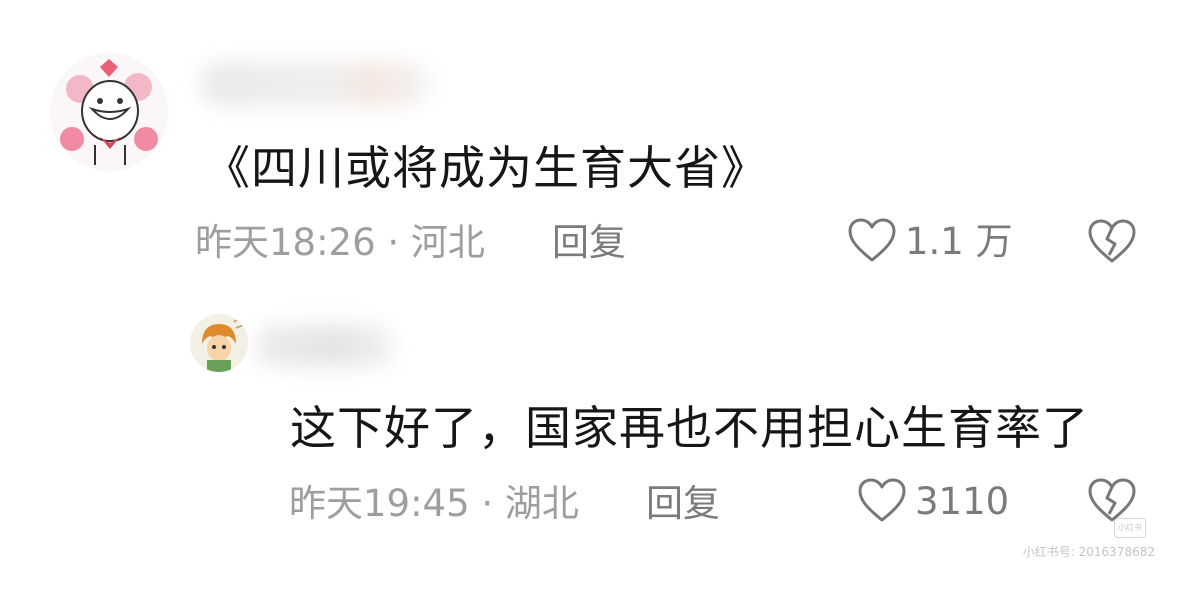  I want to click on reply-avatar, so click(219, 343).